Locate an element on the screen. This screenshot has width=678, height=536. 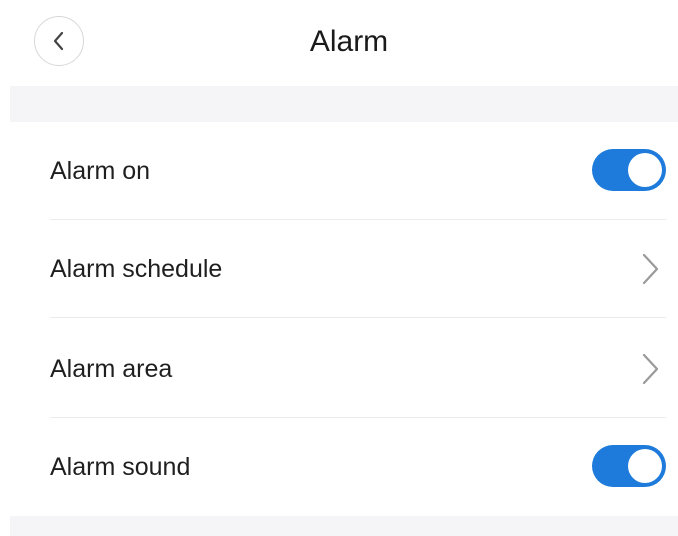
alarm-on-label: Alarm on is located at coordinates (100, 171).